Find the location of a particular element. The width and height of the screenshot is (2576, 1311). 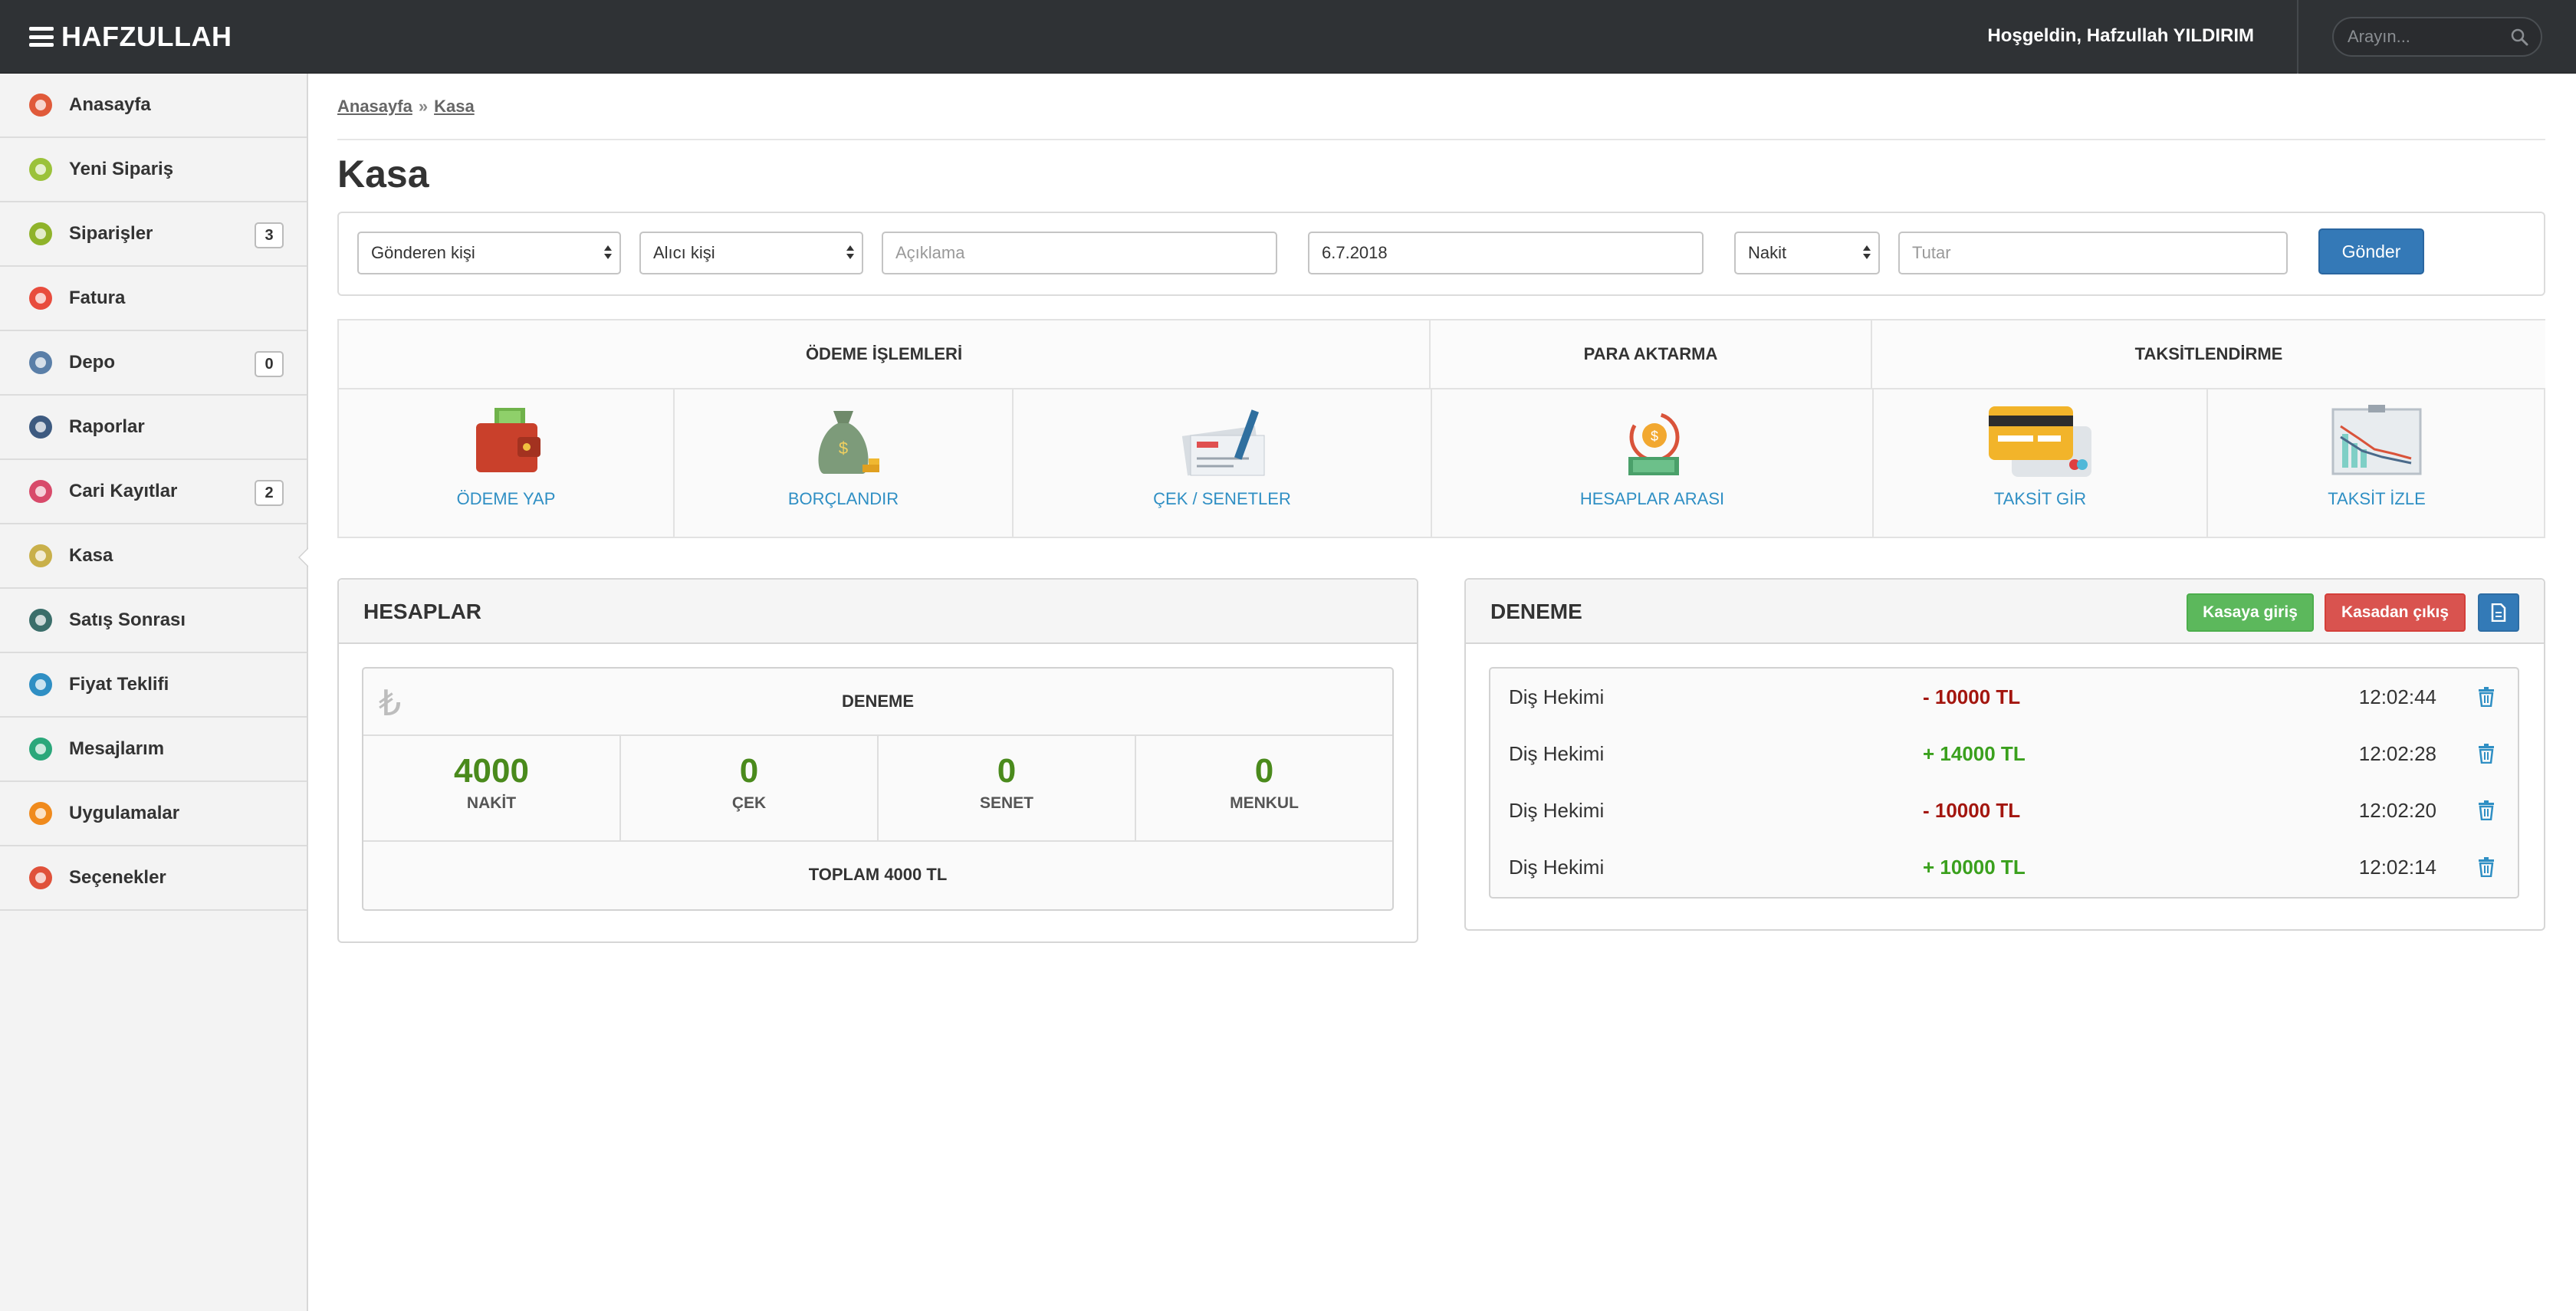

brand: HAFZULLAH is located at coordinates (131, 36).